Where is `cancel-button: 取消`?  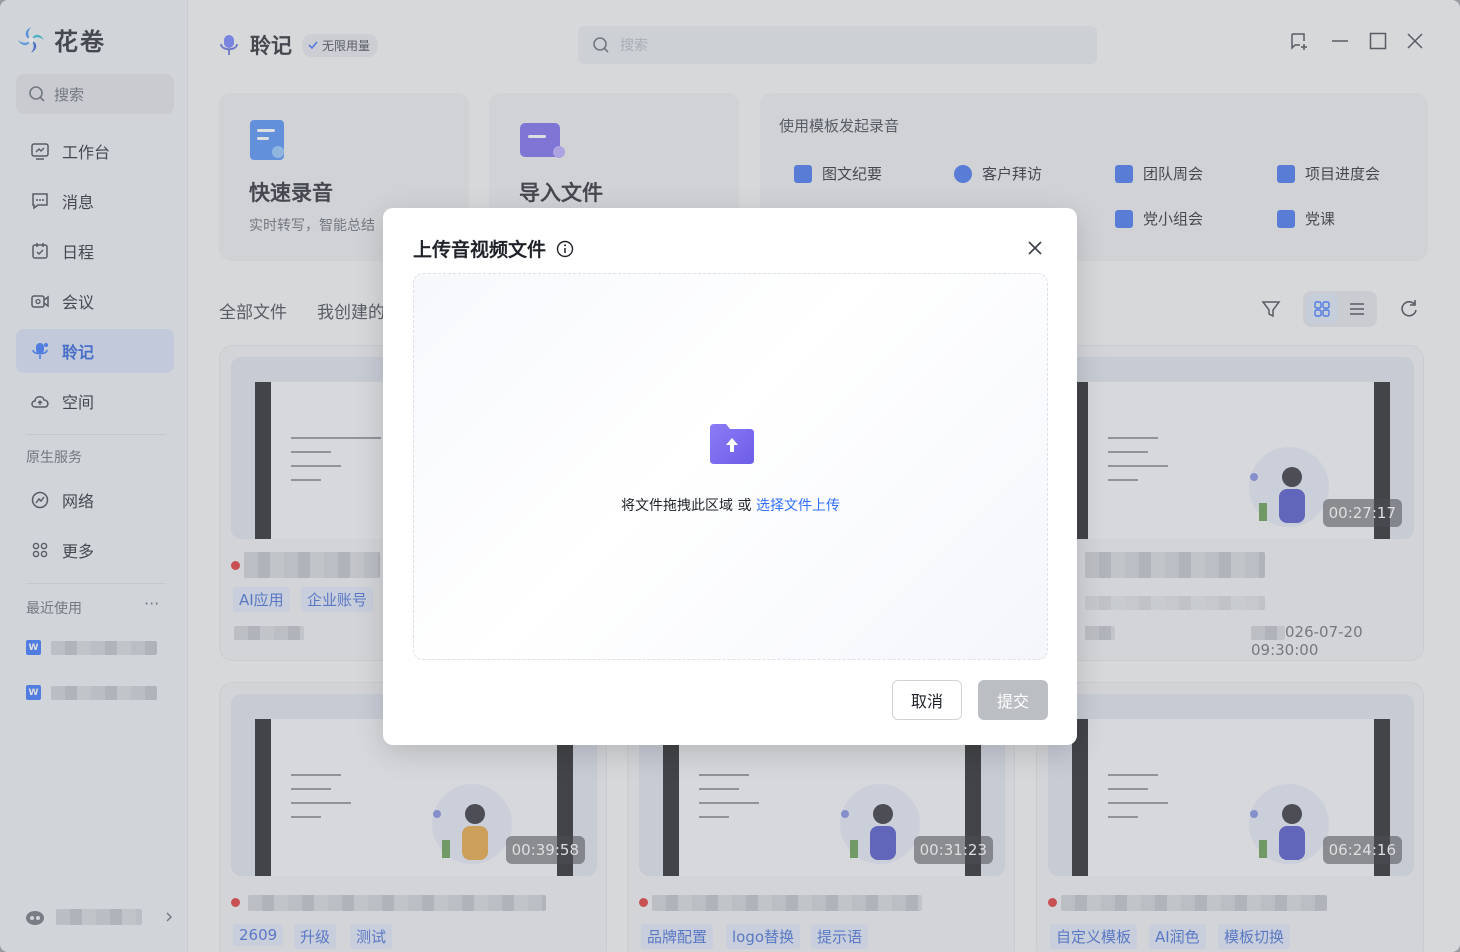
cancel-button: 取消 is located at coordinates (927, 700).